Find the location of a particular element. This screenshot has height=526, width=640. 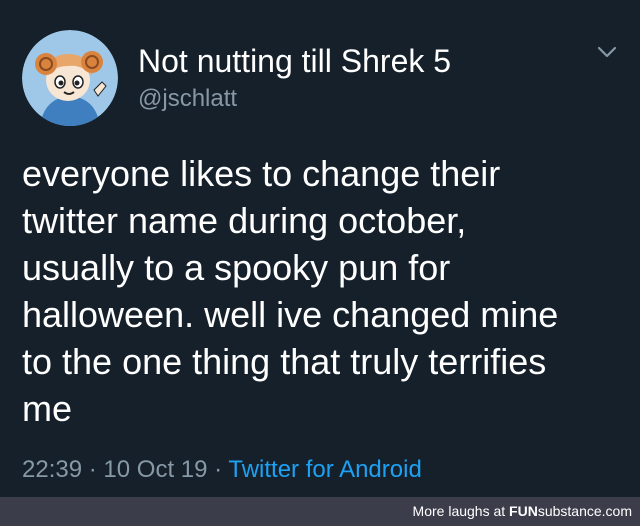

watermark-label: More laughs at is located at coordinates (459, 511).